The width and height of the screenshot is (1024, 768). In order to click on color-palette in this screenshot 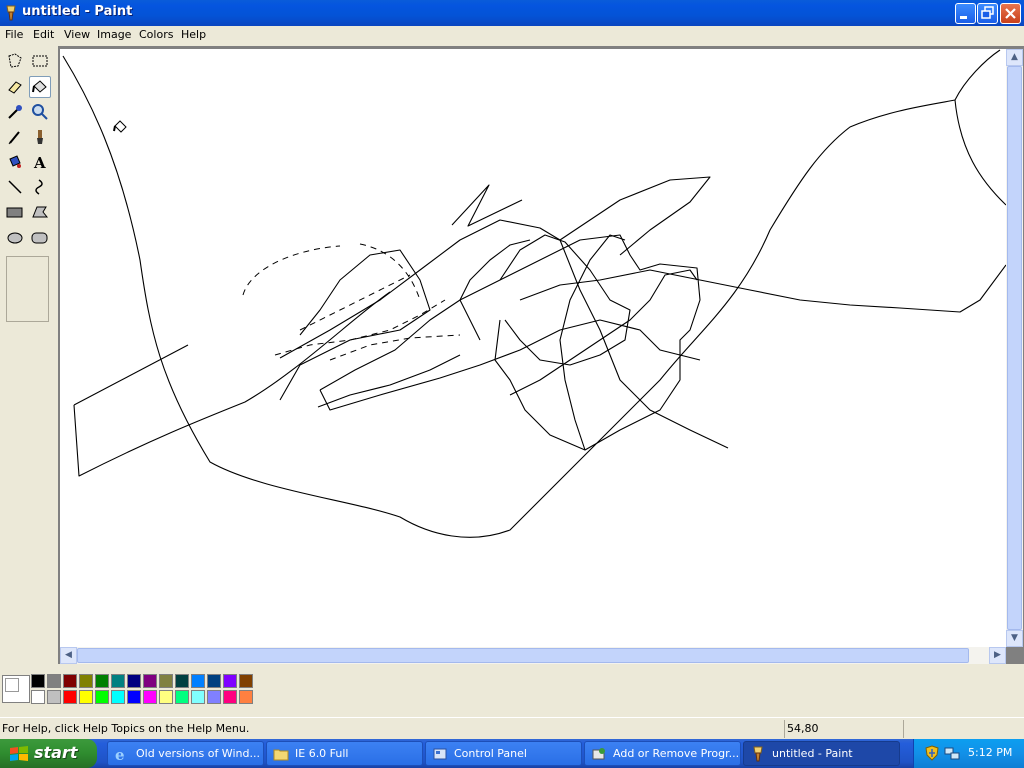, I will do `click(512, 688)`.